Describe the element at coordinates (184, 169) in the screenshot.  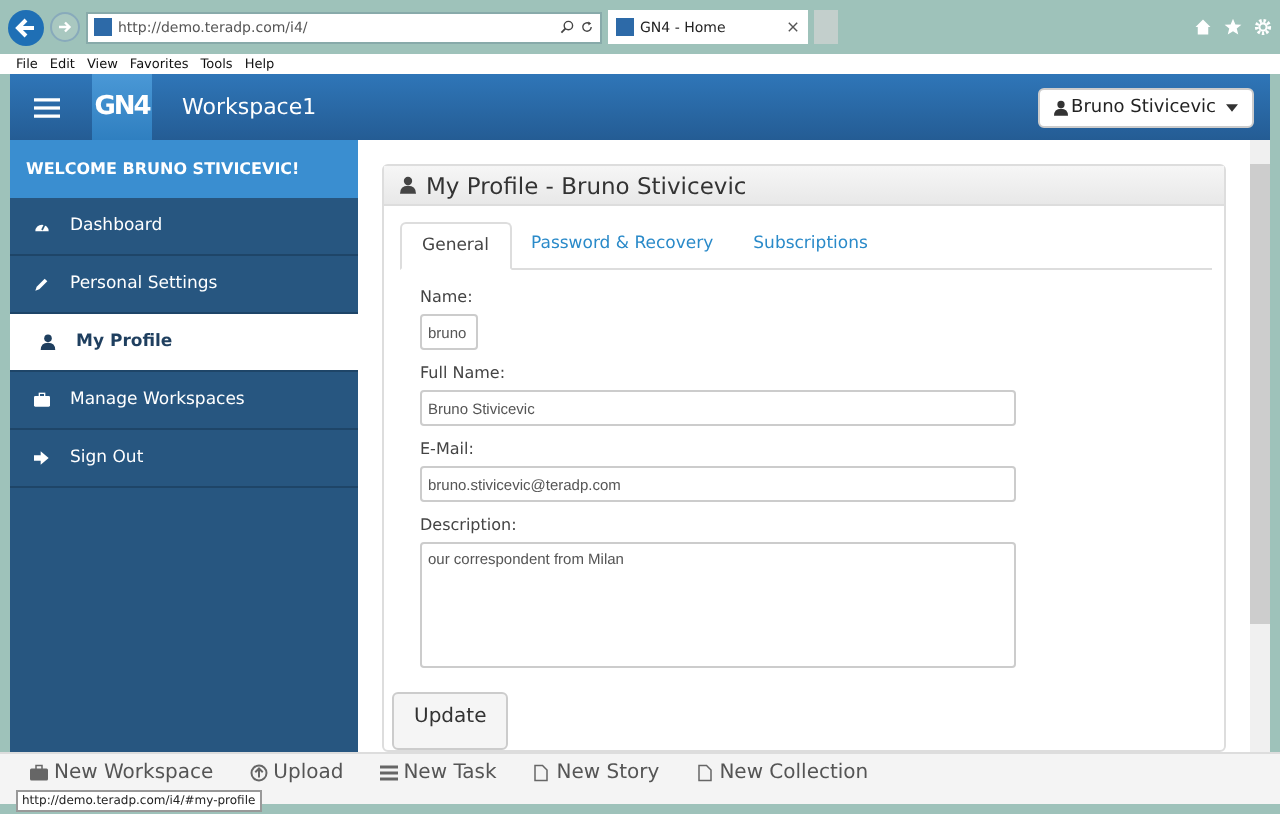
I see `welcome-banner: WELCOME BRUNO STIVICEVIC!` at that location.